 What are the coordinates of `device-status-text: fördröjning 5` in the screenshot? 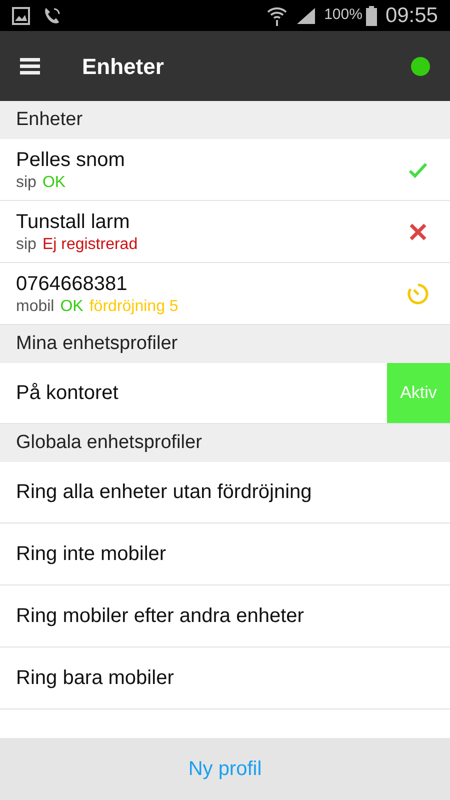 It's located at (133, 306).